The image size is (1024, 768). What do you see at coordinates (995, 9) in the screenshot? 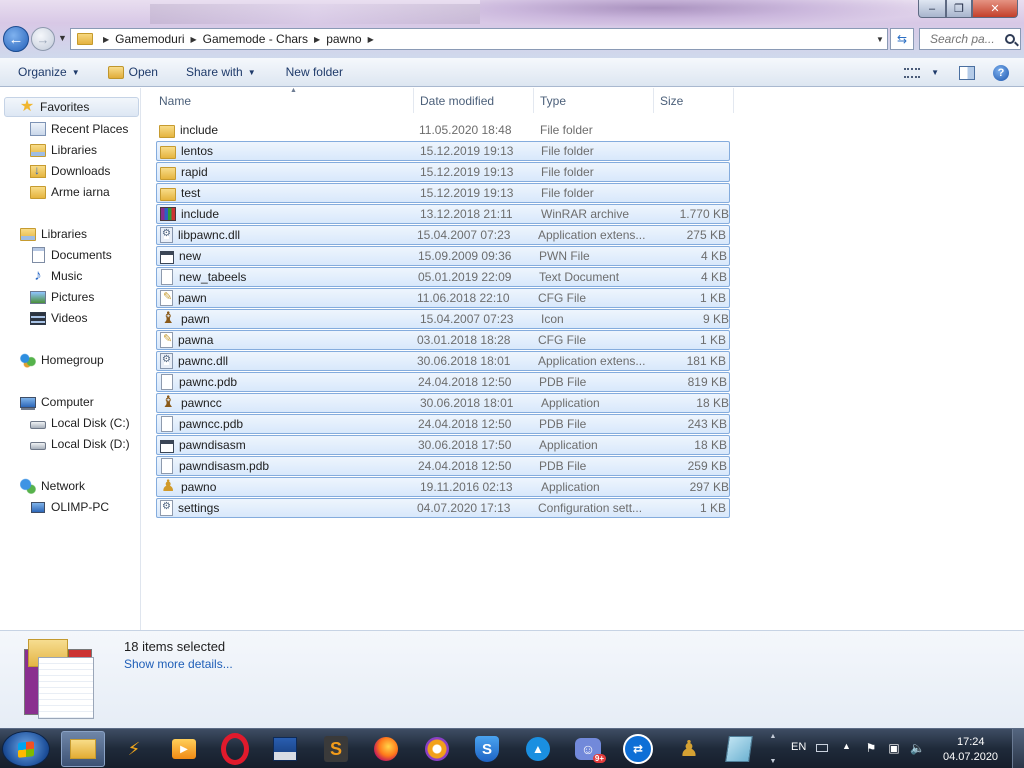
I see `close-button: ✕` at bounding box center [995, 9].